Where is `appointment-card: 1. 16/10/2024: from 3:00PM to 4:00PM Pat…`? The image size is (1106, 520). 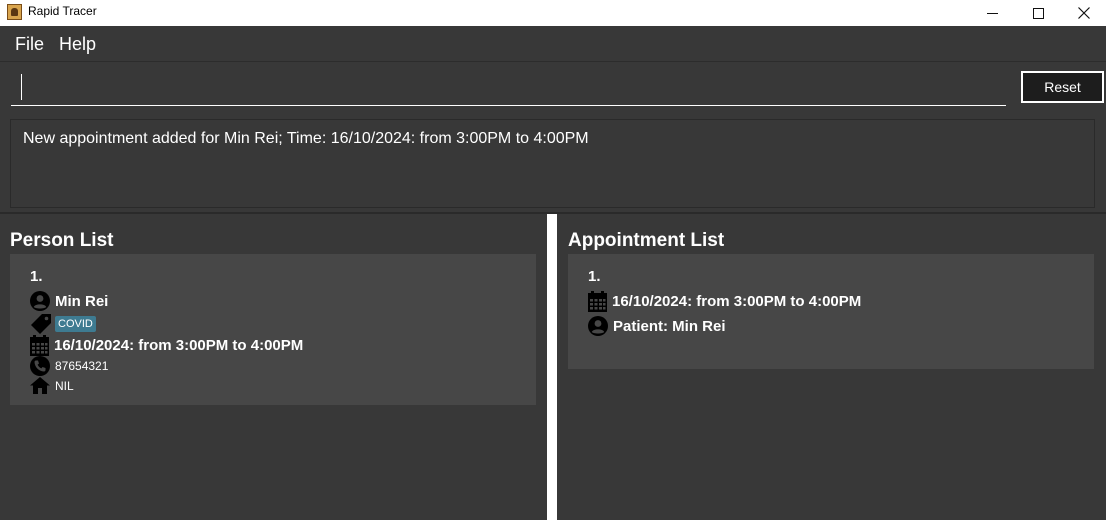 appointment-card: 1. 16/10/2024: from 3:00PM to 4:00PM Pat… is located at coordinates (831, 311).